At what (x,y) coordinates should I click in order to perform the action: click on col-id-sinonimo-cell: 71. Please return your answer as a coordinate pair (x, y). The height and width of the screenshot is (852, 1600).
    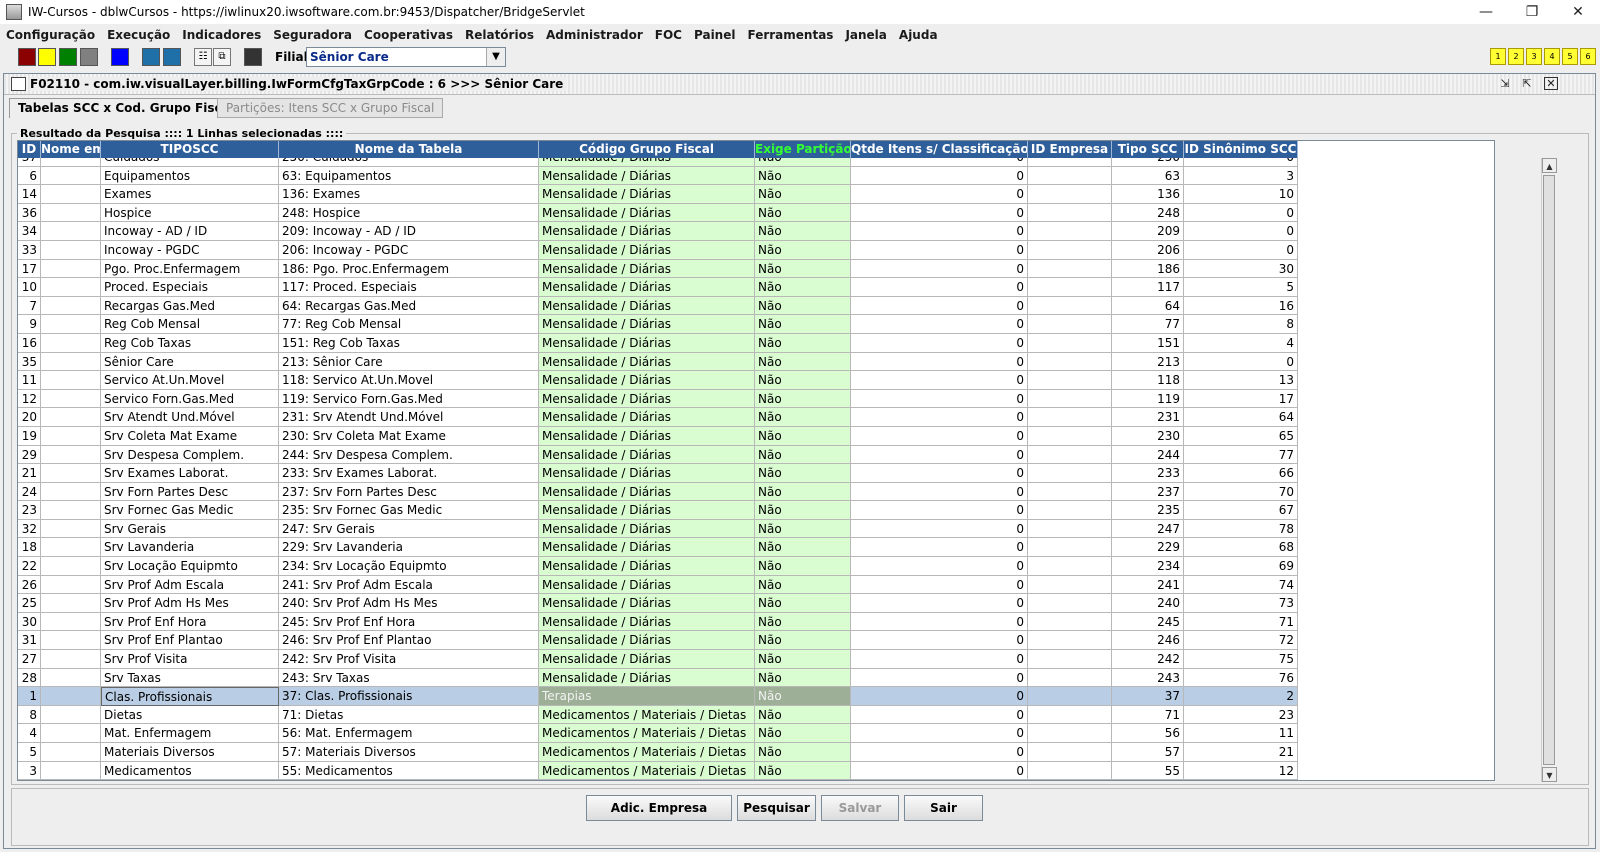
    Looking at the image, I should click on (1241, 622).